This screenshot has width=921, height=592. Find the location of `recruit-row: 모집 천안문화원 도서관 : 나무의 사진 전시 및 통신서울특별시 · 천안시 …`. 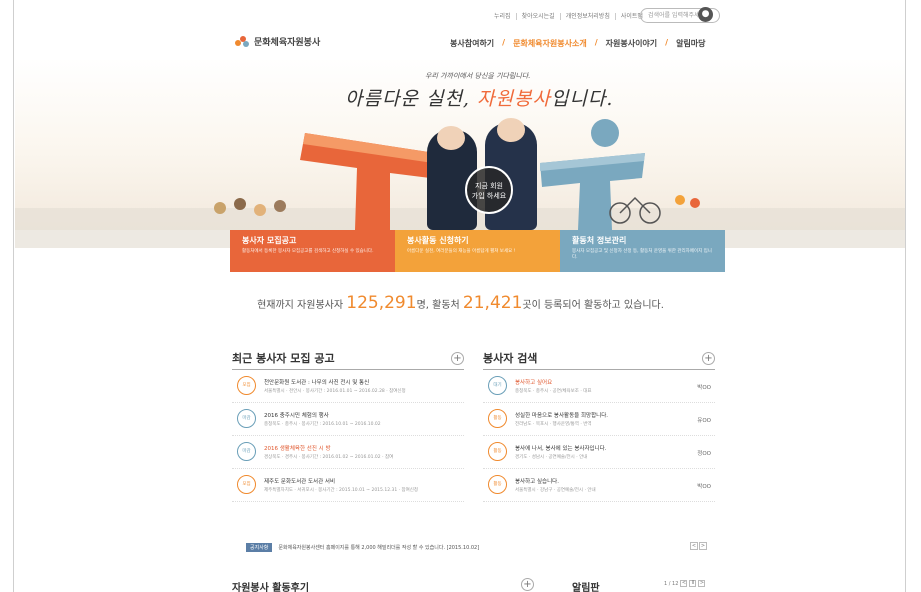

recruit-row: 모집 천안문화원 도서관 : 나무의 사진 전시 및 통신서울특별시 · 천안시 … is located at coordinates (348, 386).